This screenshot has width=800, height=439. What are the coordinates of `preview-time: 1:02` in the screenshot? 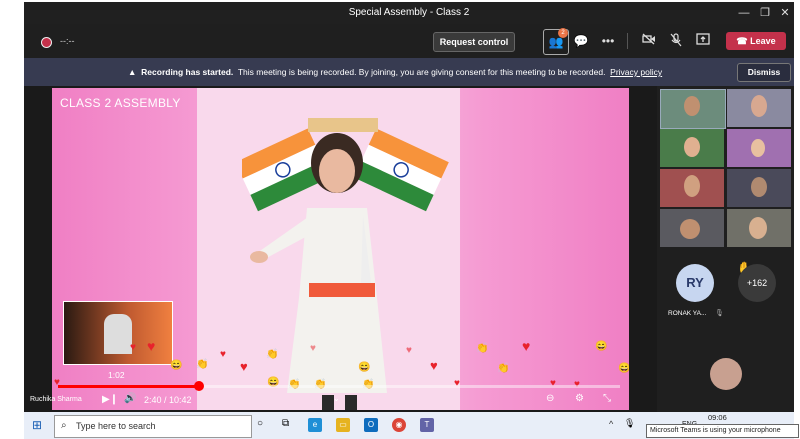 It's located at (116, 375).